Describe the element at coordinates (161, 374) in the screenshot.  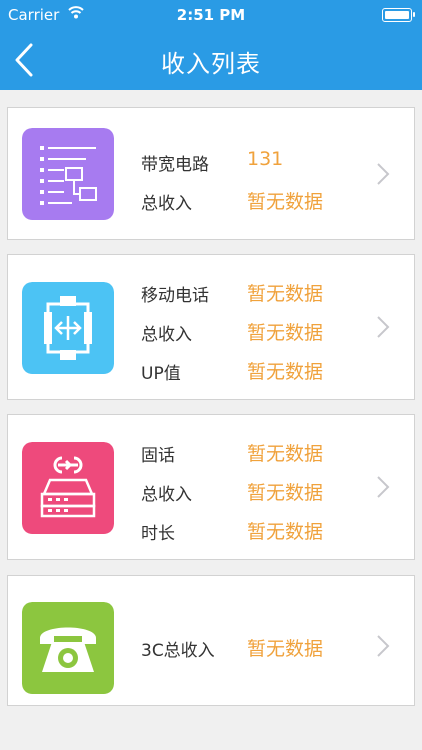
I see `row-label: UP值` at that location.